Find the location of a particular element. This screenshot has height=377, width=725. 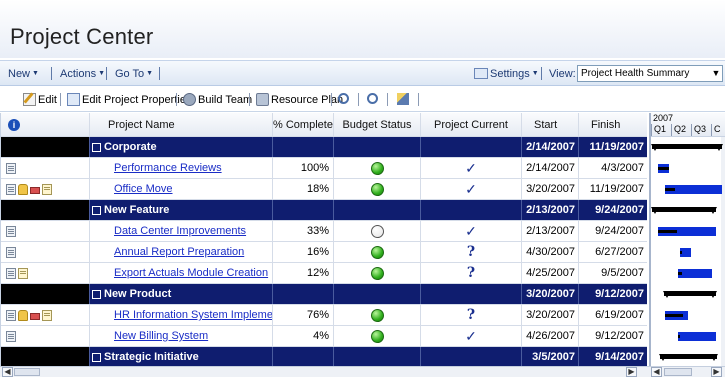

zoom-in-button is located at coordinates (344, 98).